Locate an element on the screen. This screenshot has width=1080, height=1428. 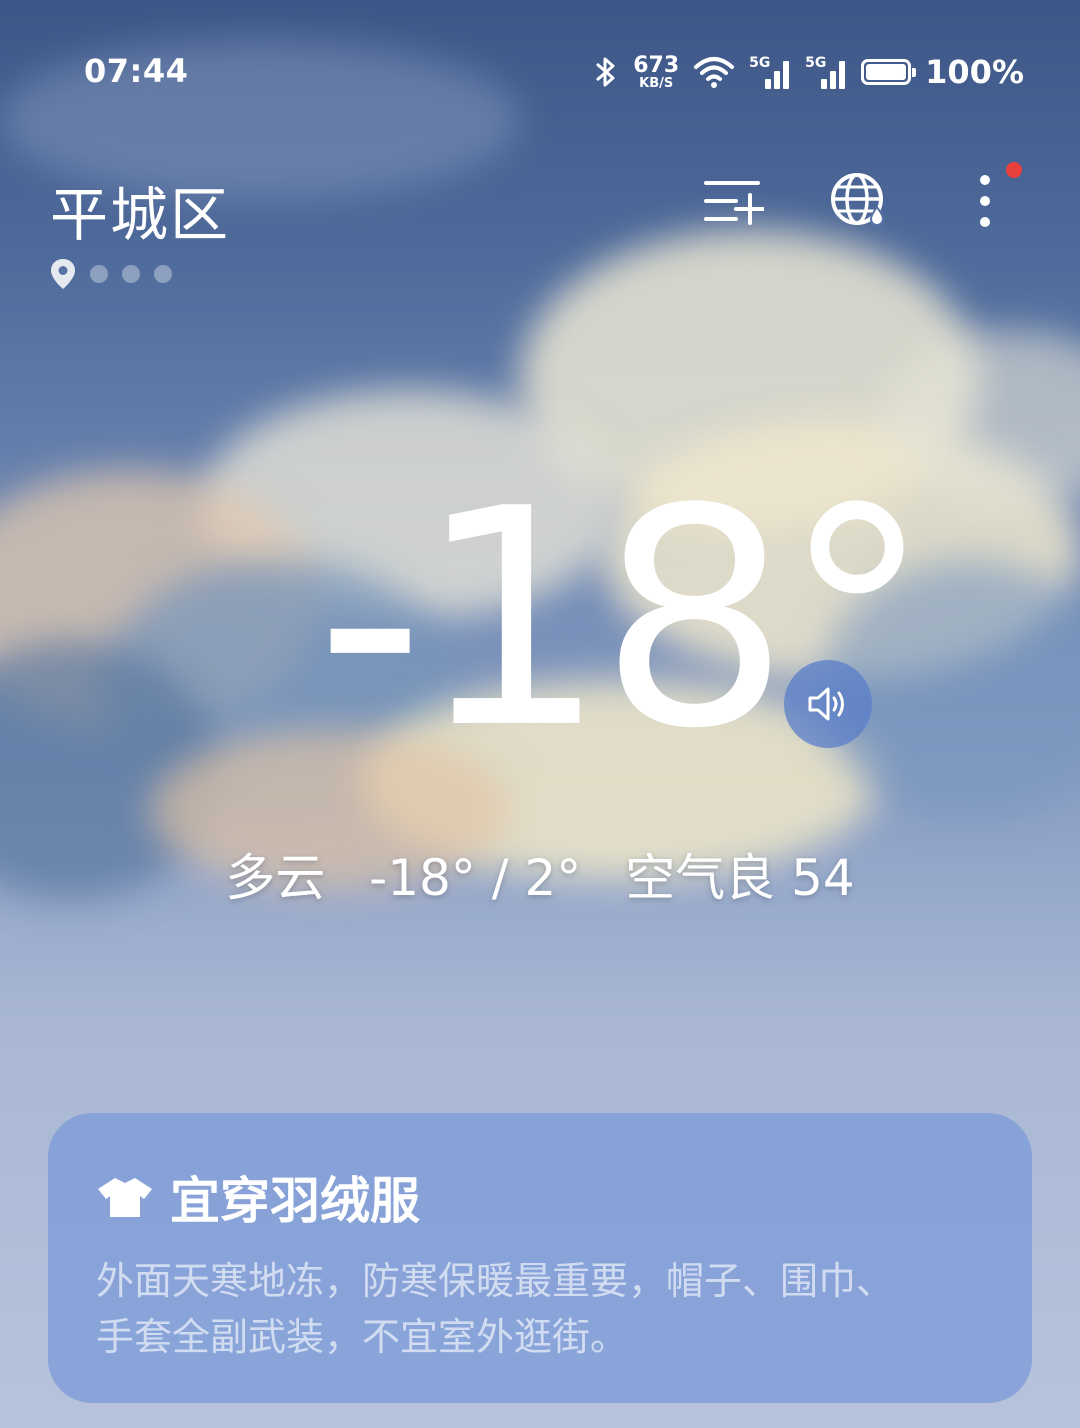
temperature-range: -18° / 2° is located at coordinates (475, 878).